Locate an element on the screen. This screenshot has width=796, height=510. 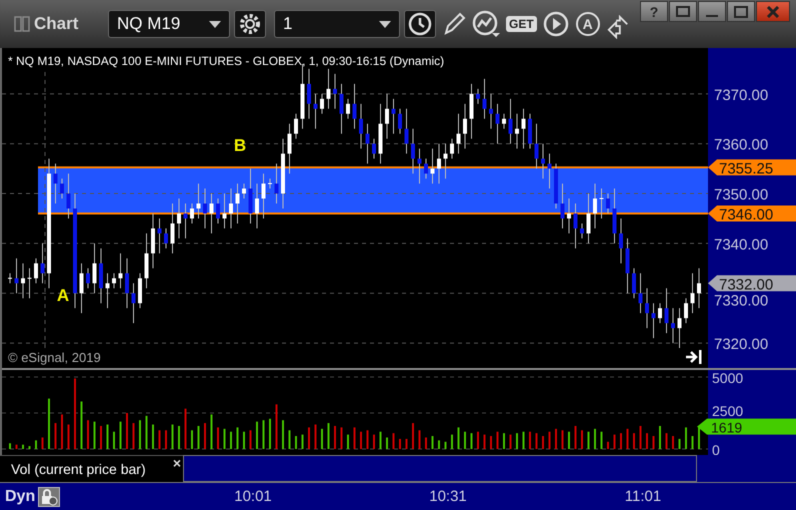
close-icon is located at coordinates (773, 12).